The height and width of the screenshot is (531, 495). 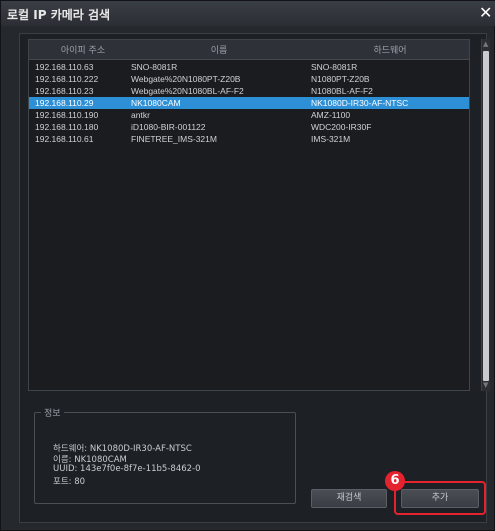 I want to click on table-row: 192.168.110.190 antkr AMZ-1100, so click(x=249, y=115).